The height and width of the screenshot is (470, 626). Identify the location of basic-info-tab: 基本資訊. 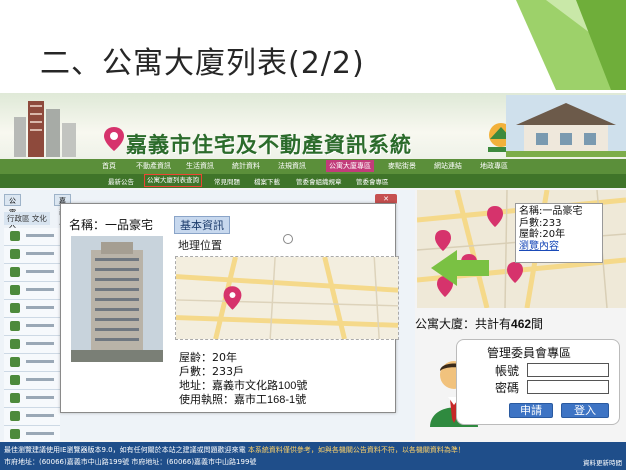
(202, 225).